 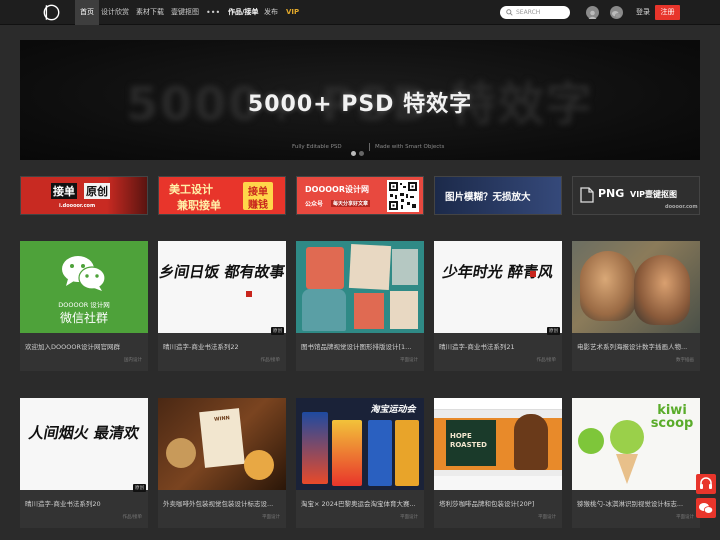 I want to click on search-box, so click(x=535, y=12).